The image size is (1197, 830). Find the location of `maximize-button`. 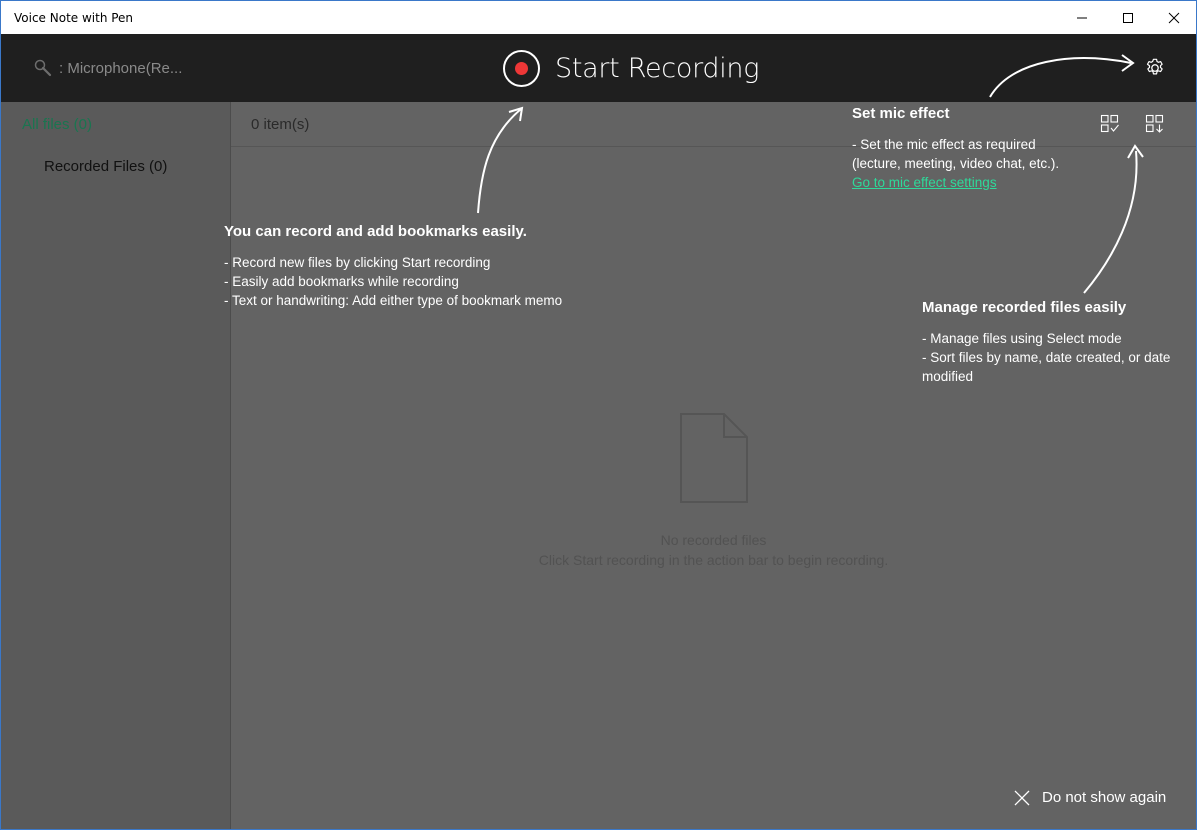

maximize-button is located at coordinates (1128, 17).